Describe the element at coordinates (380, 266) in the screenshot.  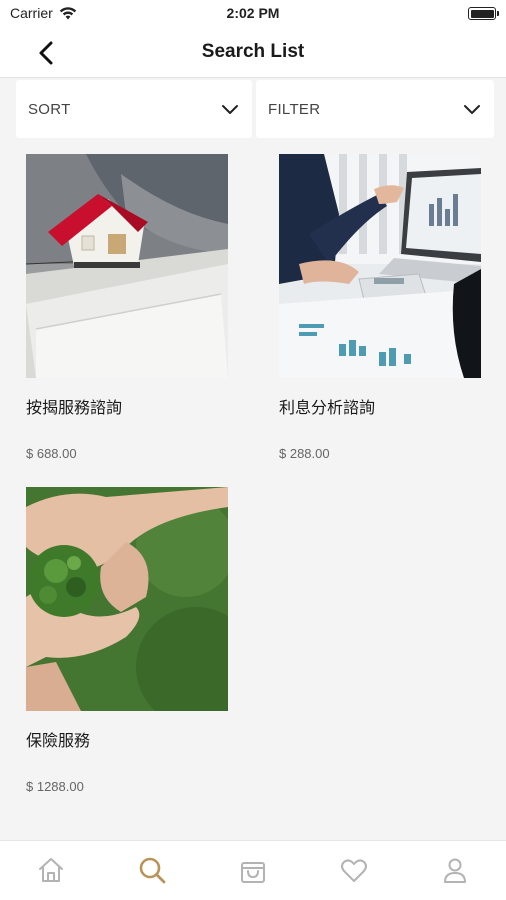
I see `business-analysis-photo` at that location.